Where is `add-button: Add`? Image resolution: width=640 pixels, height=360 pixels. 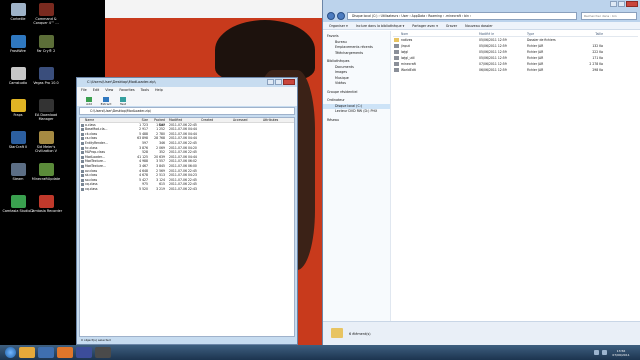 add-button: Add is located at coordinates (89, 101).